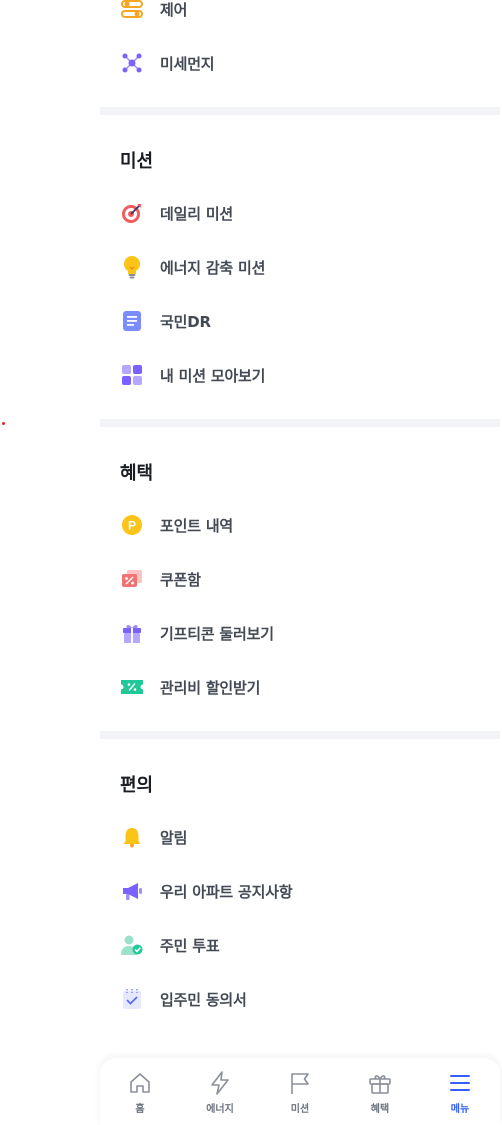  I want to click on menu-icon, so click(460, 1083).